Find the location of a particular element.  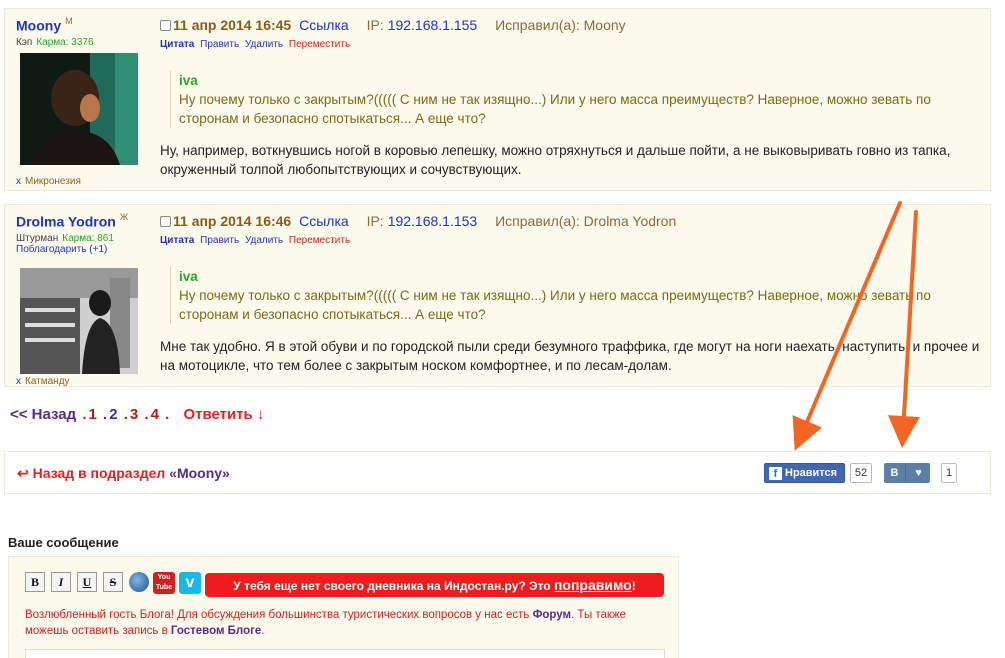

author-name: Drolma Yodron is located at coordinates (66, 221).